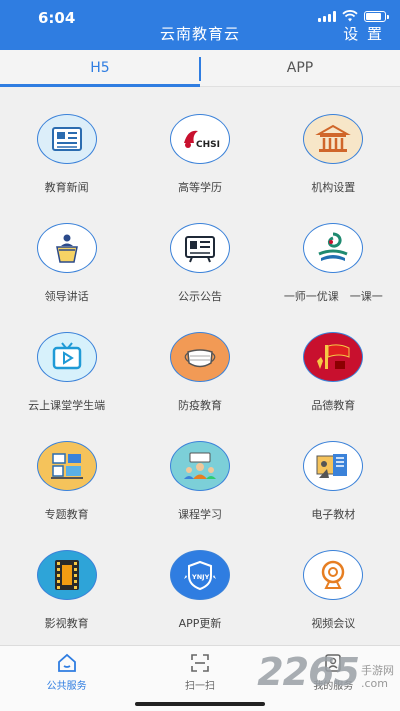 Image resolution: width=400 pixels, height=711 pixels. What do you see at coordinates (66, 139) in the screenshot?
I see `newspaper-icon` at bounding box center [66, 139].